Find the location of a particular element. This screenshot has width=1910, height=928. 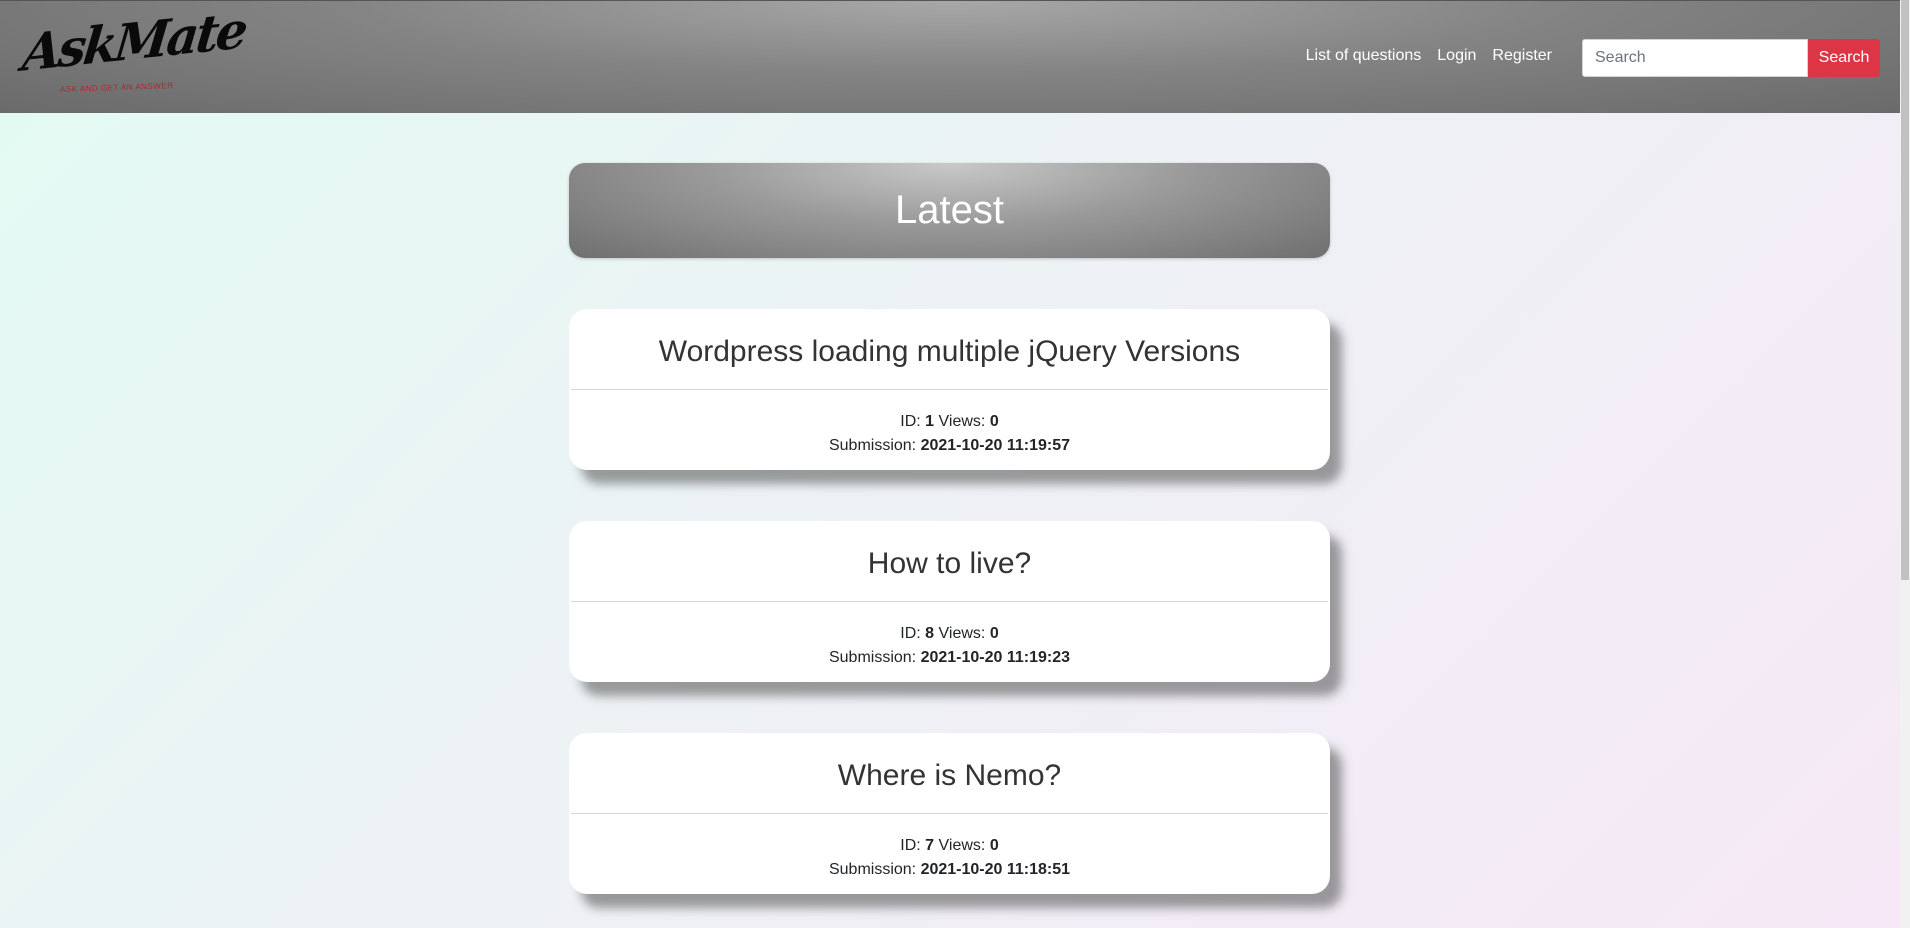

nav-register: Register is located at coordinates (1522, 56).